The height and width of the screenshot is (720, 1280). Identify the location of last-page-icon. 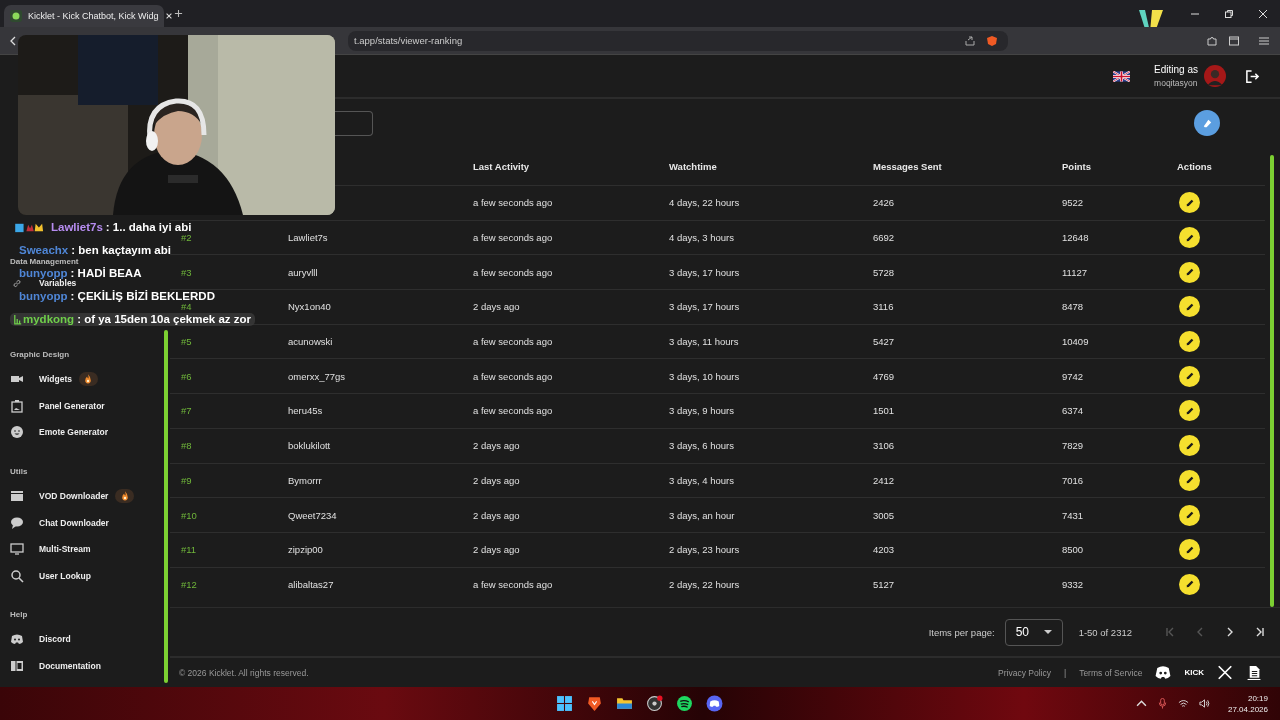
(1260, 632).